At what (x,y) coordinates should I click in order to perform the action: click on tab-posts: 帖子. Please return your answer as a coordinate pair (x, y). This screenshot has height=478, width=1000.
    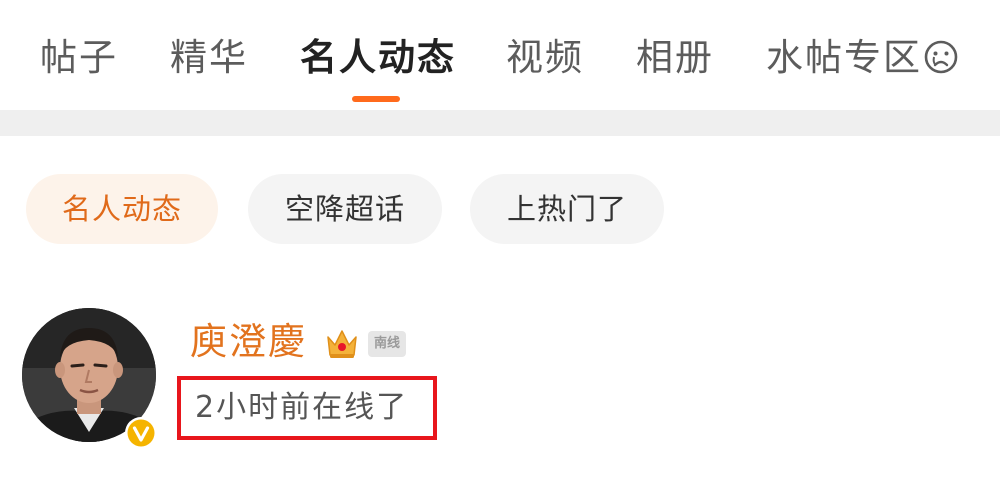
    Looking at the image, I should click on (79, 58).